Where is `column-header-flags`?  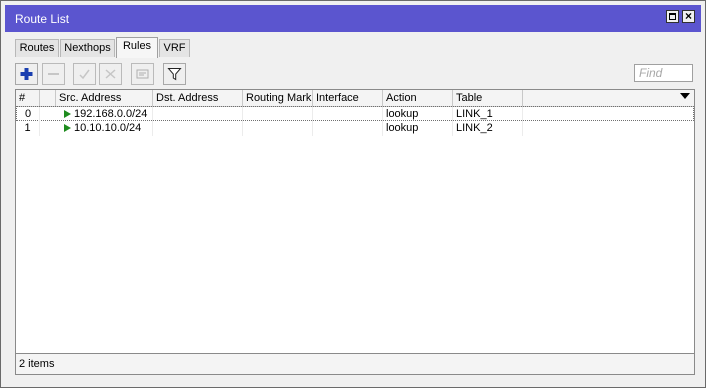 column-header-flags is located at coordinates (48, 98).